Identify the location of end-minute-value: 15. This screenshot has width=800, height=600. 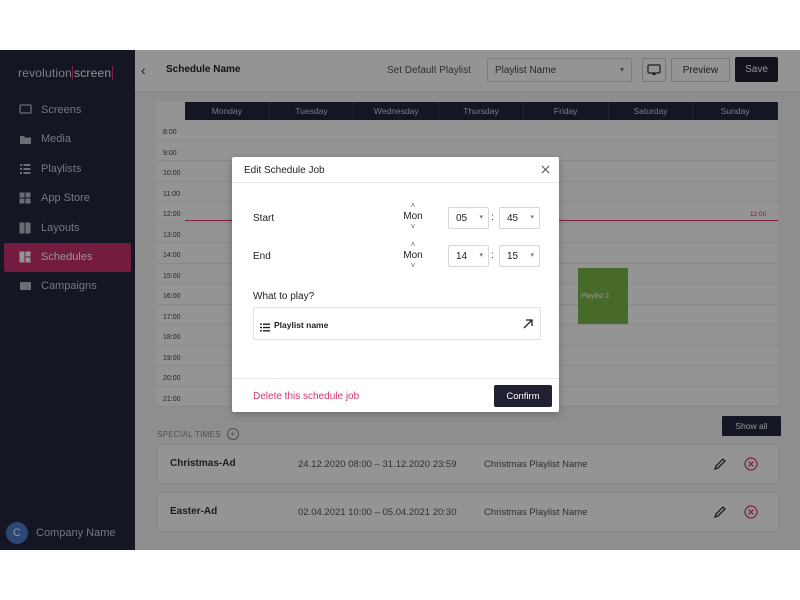
(513, 256).